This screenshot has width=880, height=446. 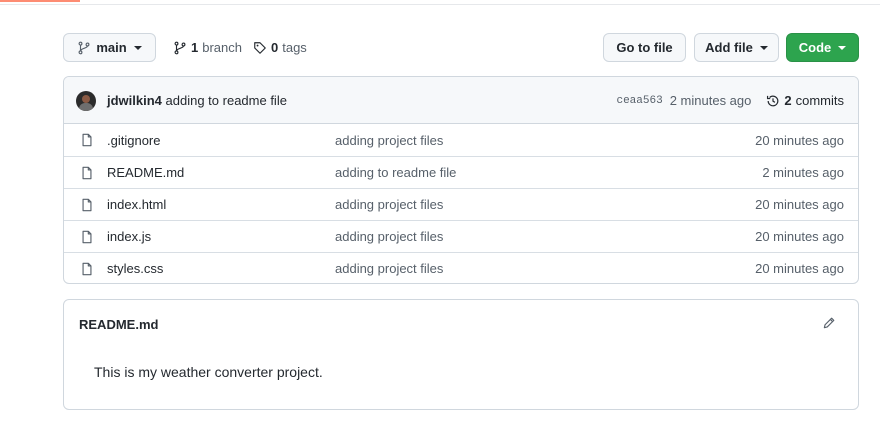 What do you see at coordinates (788, 100) in the screenshot?
I see `commit-count: 2` at bounding box center [788, 100].